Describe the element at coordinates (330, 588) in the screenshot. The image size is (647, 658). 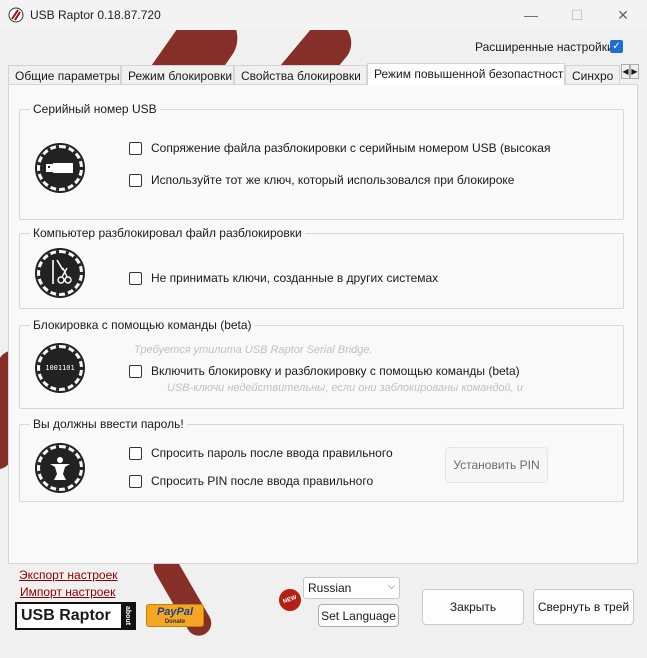
I see `language-value: Russian` at that location.